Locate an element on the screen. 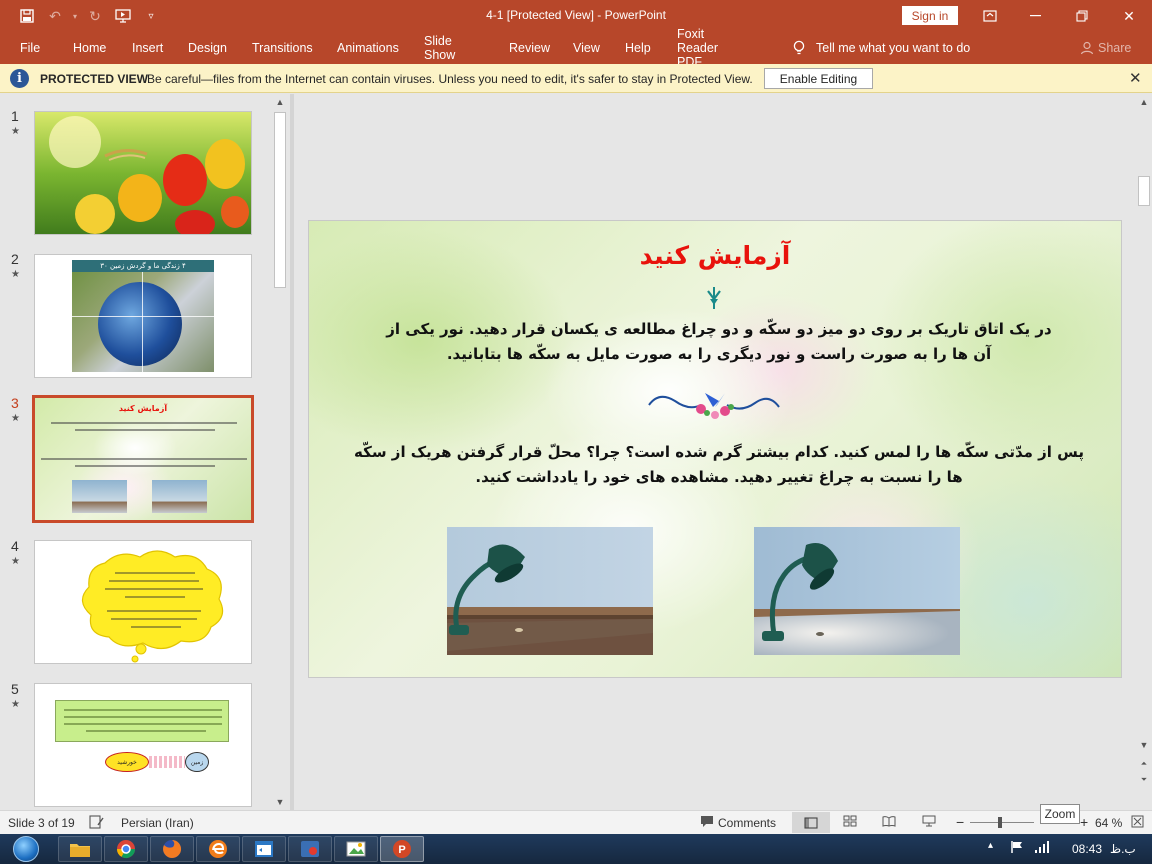 The image size is (1152, 864). svg-text: P is located at coordinates (401, 850).